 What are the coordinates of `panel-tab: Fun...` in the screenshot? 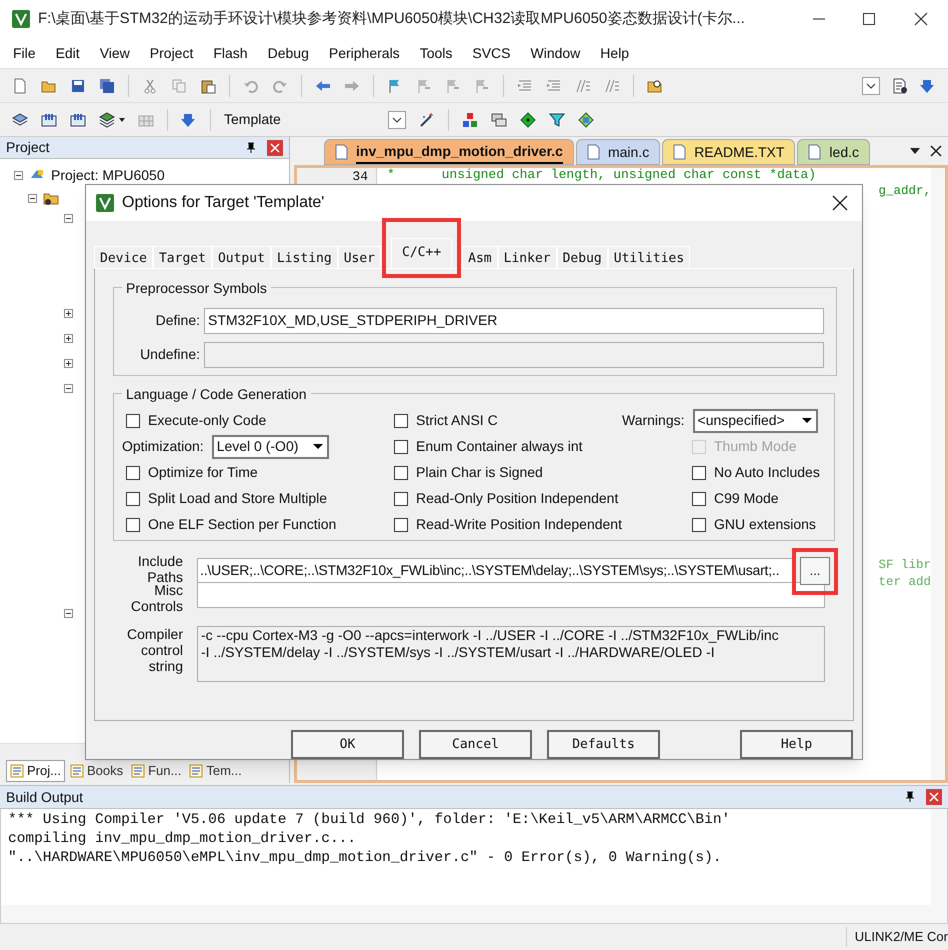 It's located at (156, 771).